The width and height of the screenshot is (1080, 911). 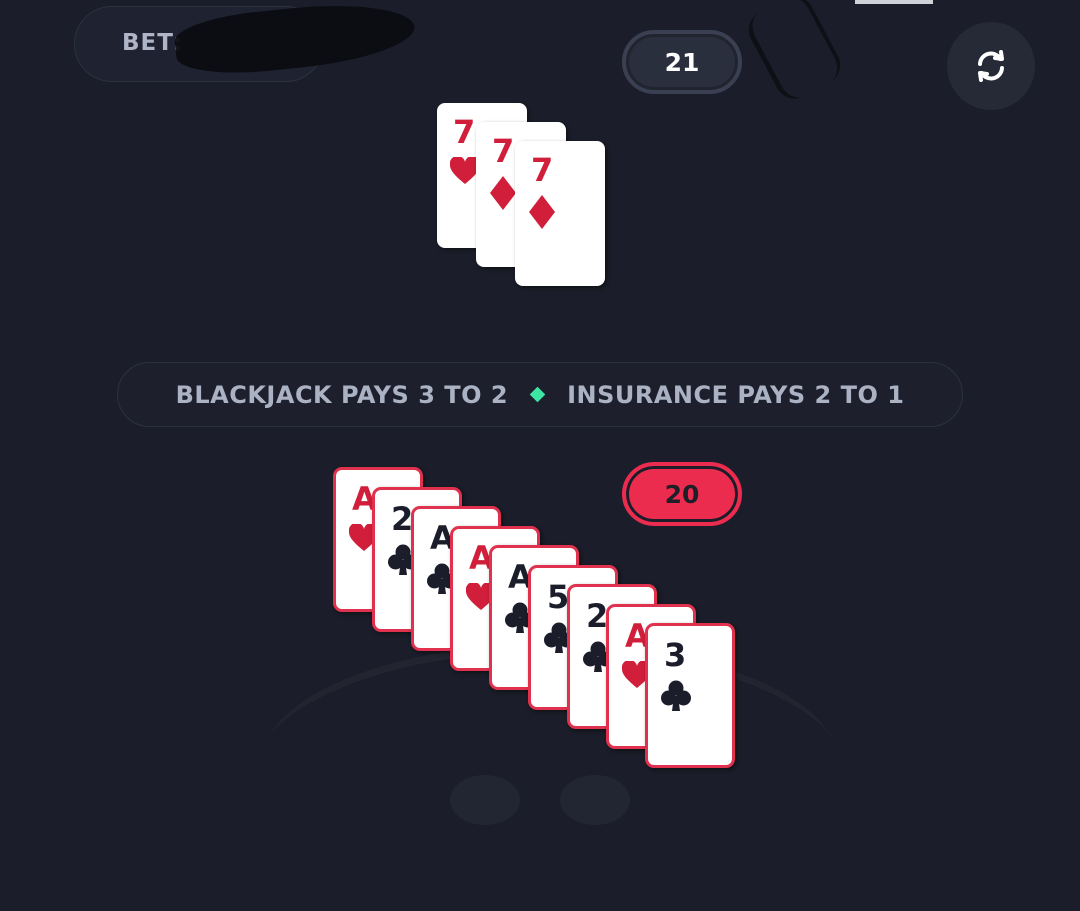 I want to click on dealer-card: 7, so click(x=560, y=213).